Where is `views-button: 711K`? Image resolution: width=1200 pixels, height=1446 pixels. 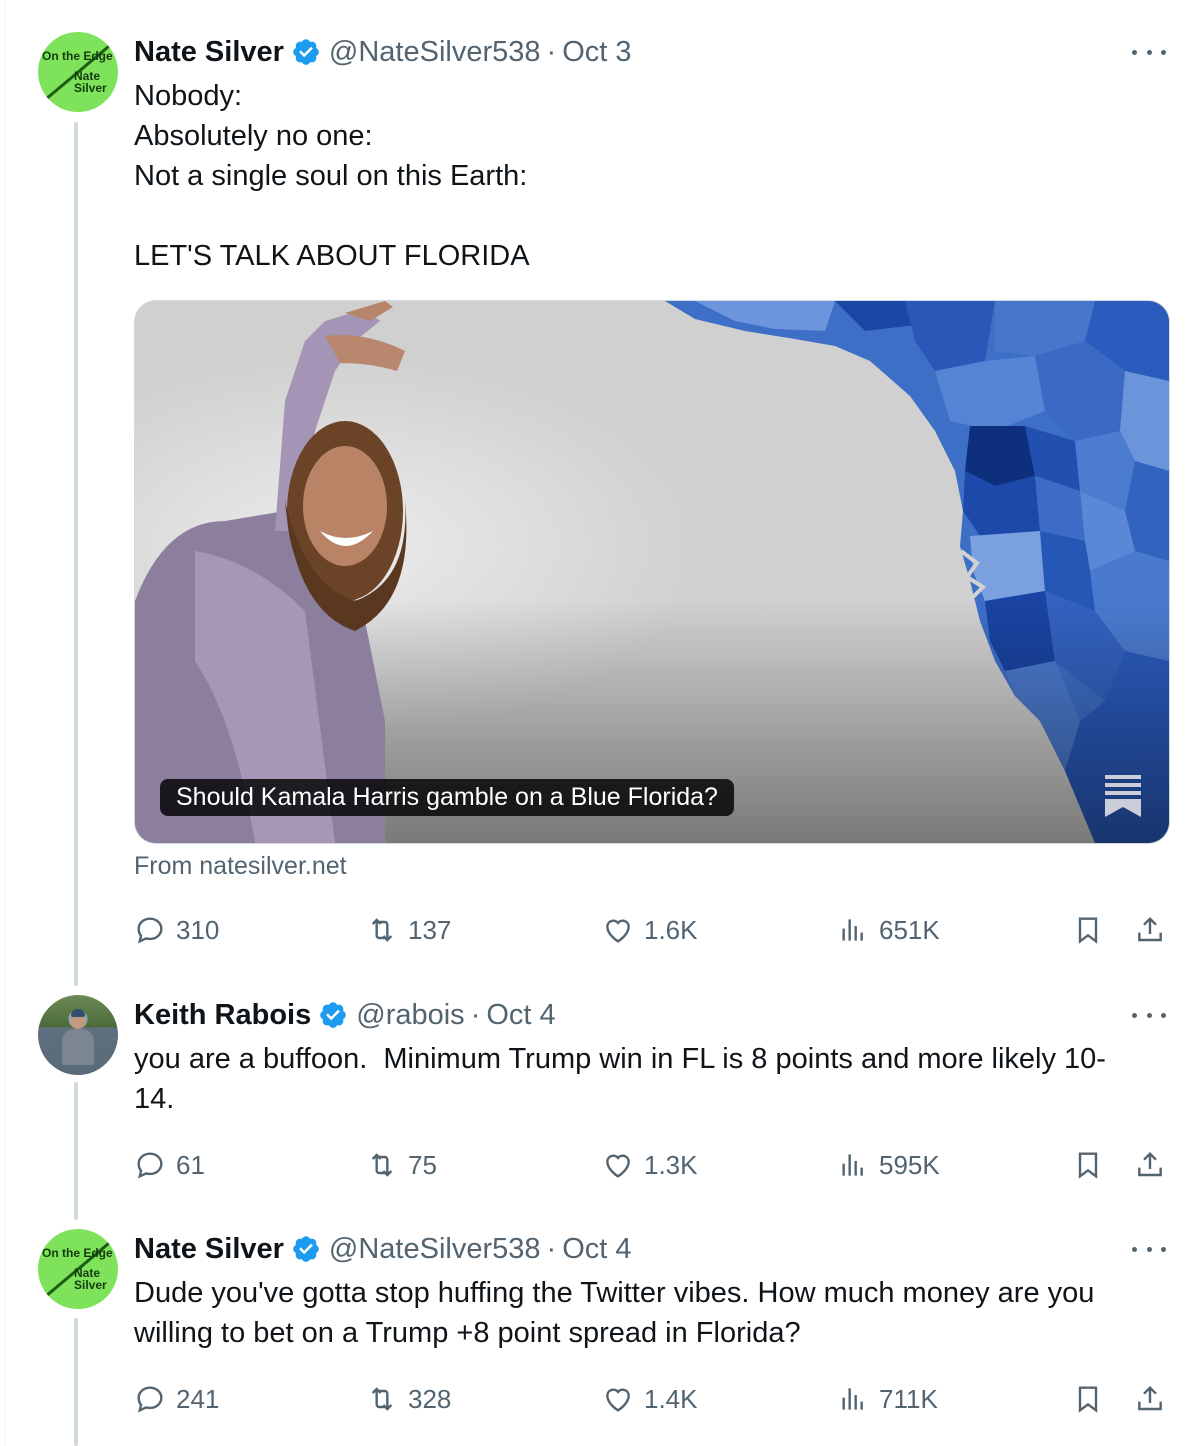
views-button: 711K is located at coordinates (887, 1399).